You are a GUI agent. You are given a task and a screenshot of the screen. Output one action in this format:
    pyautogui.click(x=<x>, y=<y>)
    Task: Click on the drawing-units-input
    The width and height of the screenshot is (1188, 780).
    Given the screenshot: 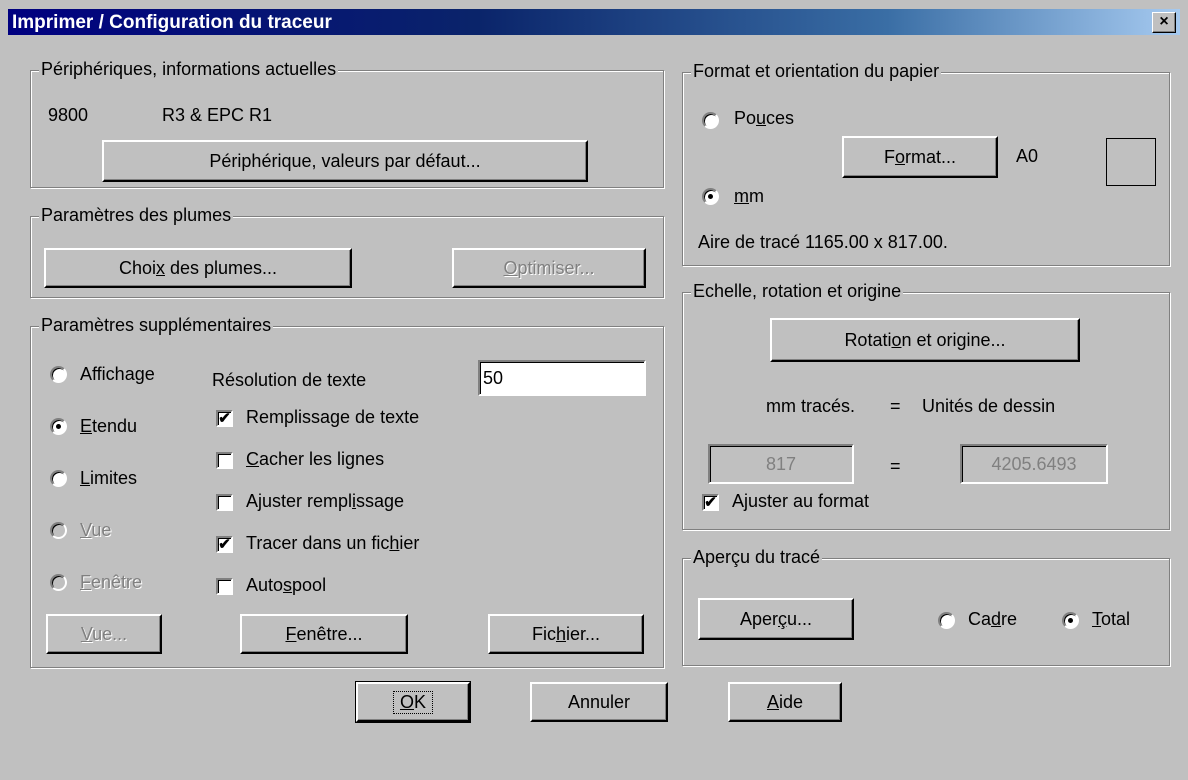 What is the action you would take?
    pyautogui.click(x=1034, y=464)
    